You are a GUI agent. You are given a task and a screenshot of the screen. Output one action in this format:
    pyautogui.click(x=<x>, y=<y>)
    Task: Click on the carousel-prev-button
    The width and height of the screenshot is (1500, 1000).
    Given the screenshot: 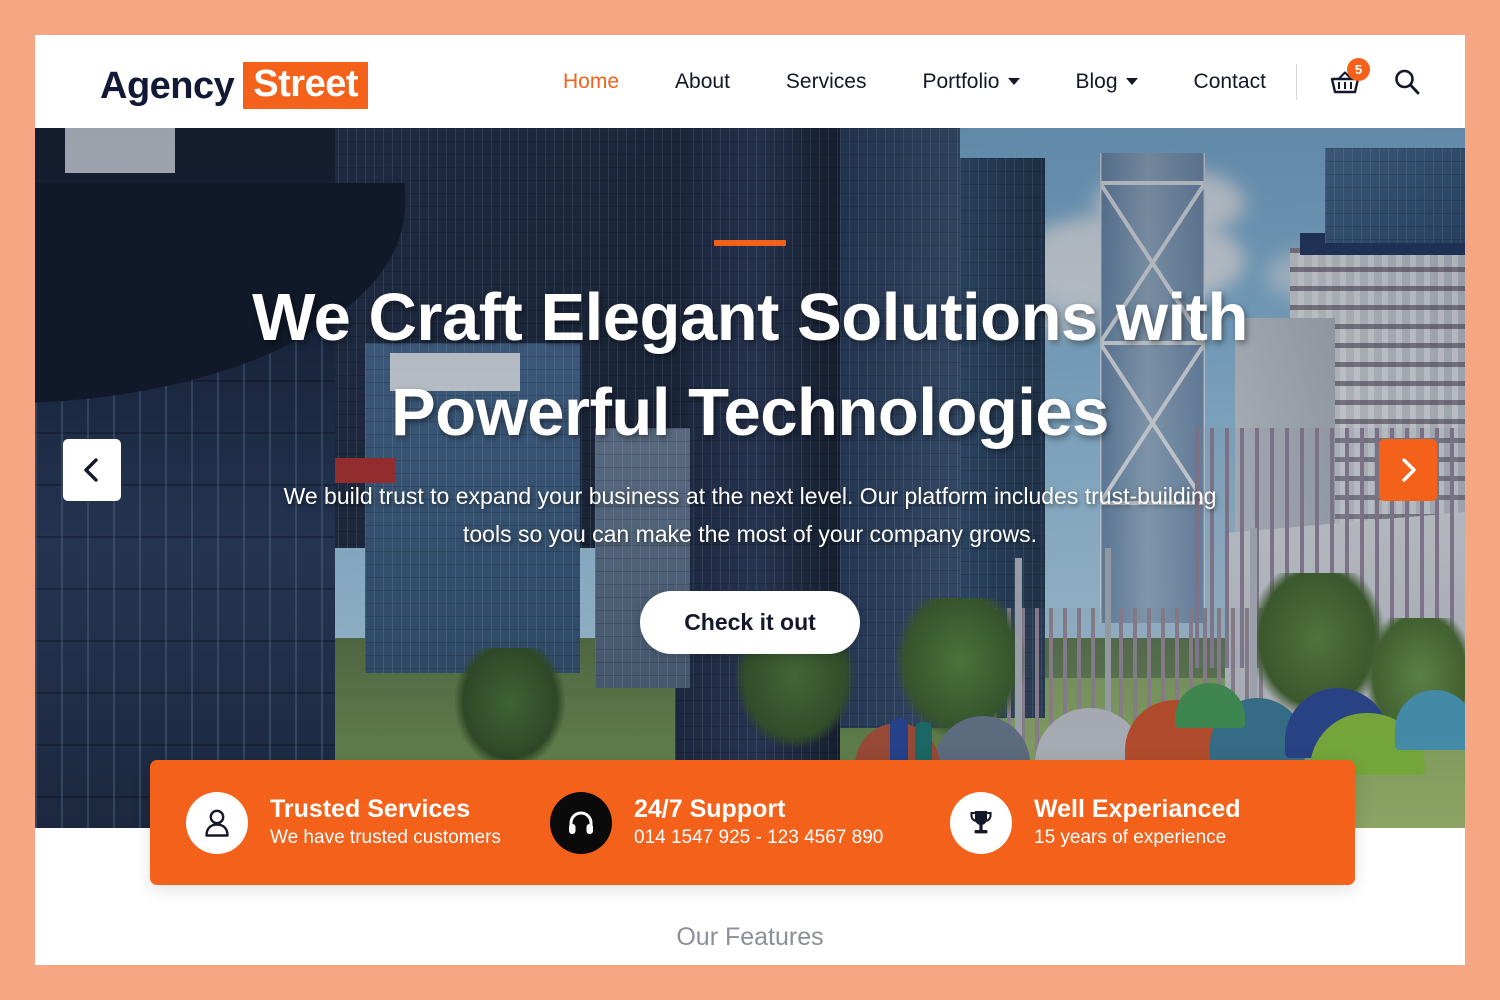 What is the action you would take?
    pyautogui.click(x=92, y=470)
    